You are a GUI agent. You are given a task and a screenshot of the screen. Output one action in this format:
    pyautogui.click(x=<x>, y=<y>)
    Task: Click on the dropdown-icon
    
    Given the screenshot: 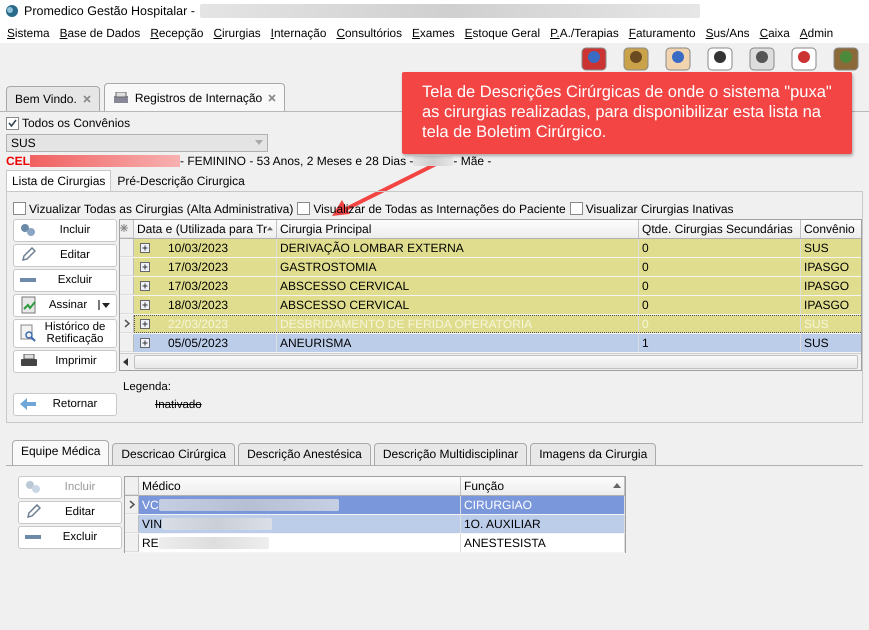 What is the action you would take?
    pyautogui.click(x=104, y=305)
    